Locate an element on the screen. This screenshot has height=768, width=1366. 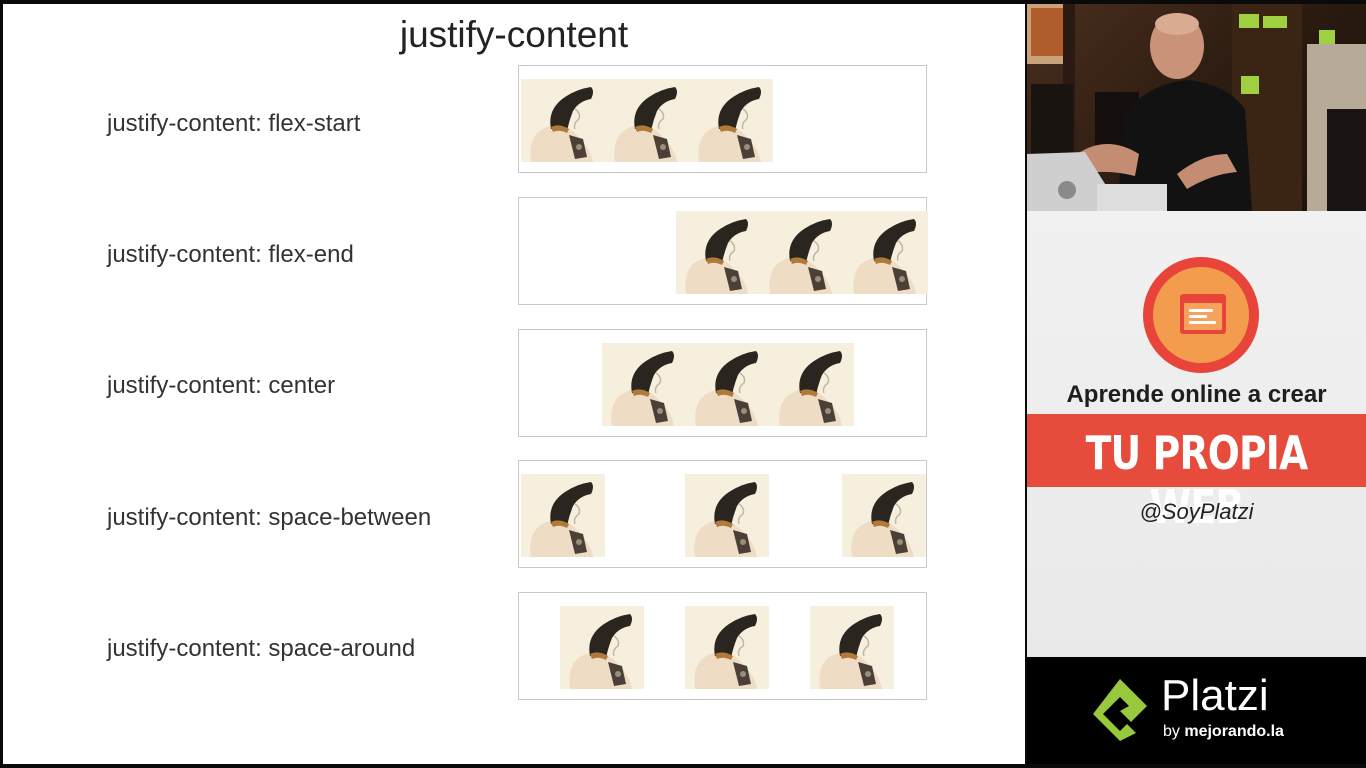
demo-box-flex-start is located at coordinates (722, 119).